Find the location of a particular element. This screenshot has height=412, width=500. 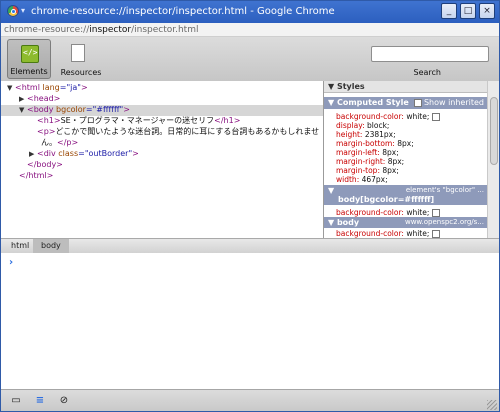

elements-tab: Elements is located at coordinates (29, 59).